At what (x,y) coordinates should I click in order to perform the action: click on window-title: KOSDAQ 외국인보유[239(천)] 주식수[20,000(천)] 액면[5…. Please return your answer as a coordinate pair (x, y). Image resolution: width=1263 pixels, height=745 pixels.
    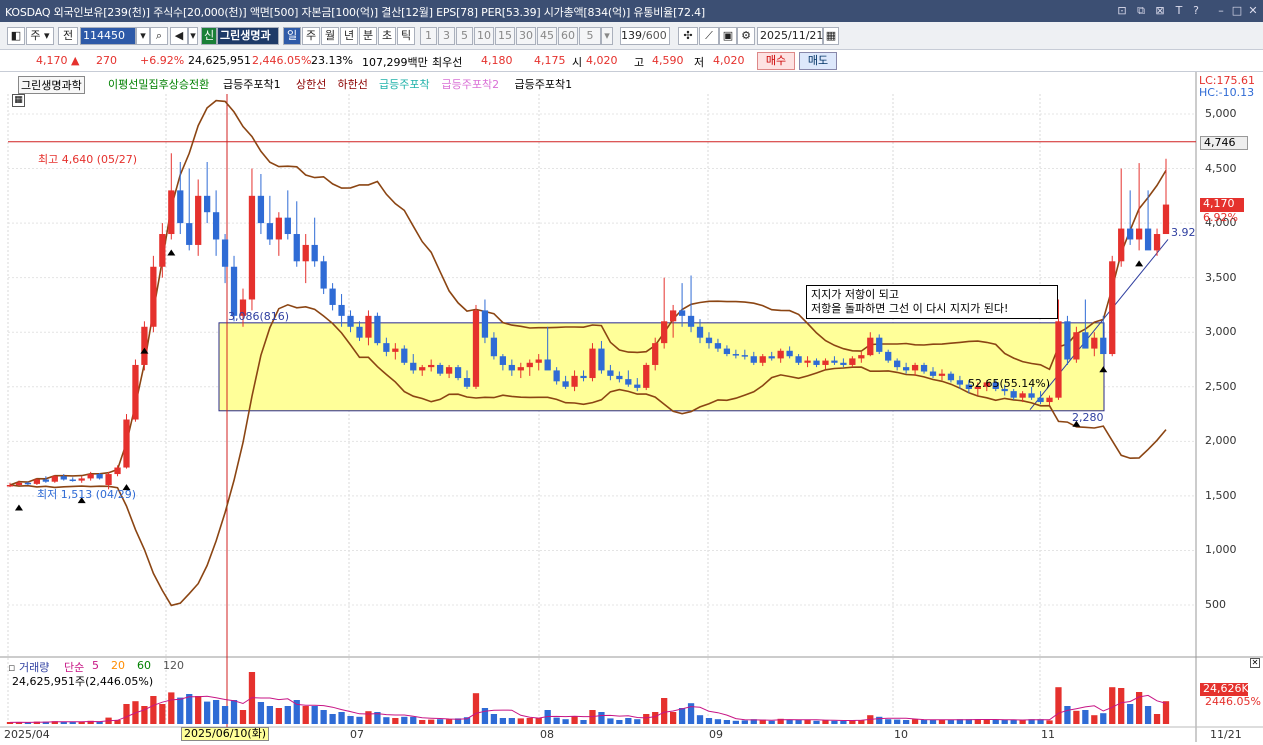
    Looking at the image, I should click on (355, 12).